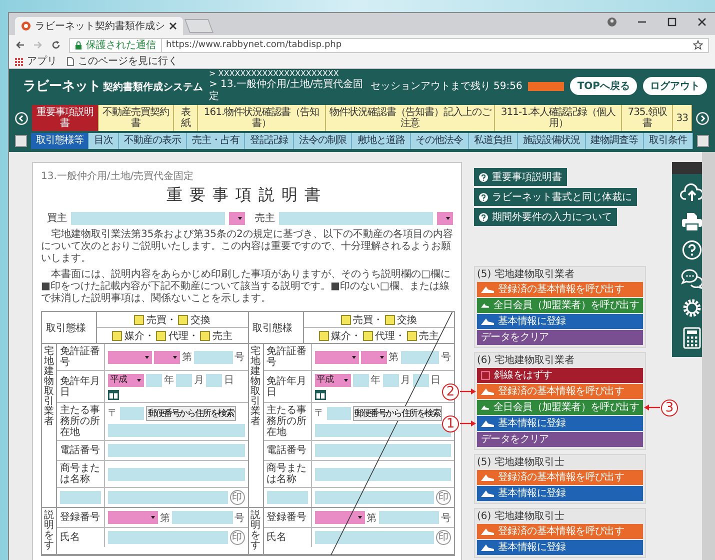 The image size is (715, 560). What do you see at coordinates (560, 375) in the screenshot?
I see `action-button: 斜線をはずす` at bounding box center [560, 375].